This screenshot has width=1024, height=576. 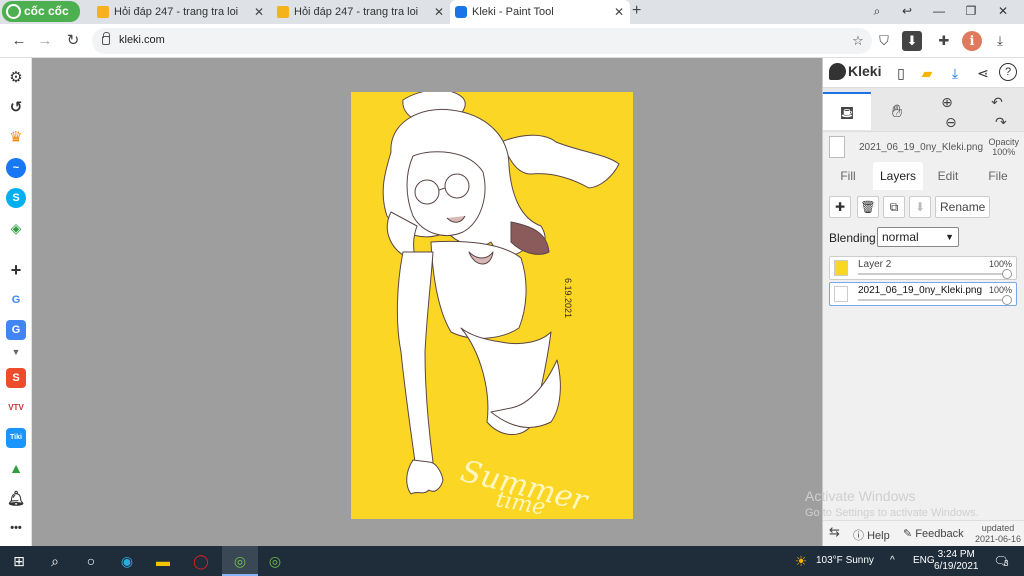 What do you see at coordinates (73, 41) in the screenshot?
I see `reload-button: ↻` at bounding box center [73, 41].